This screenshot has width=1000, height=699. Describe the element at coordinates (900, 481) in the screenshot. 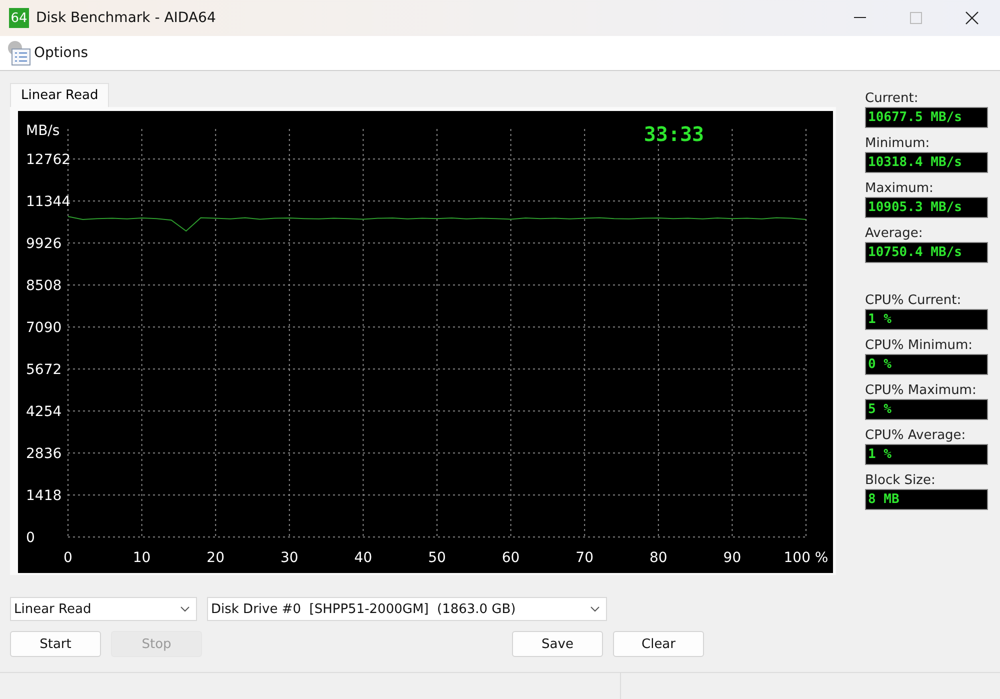

I see `stat-label: Block Size:` at that location.